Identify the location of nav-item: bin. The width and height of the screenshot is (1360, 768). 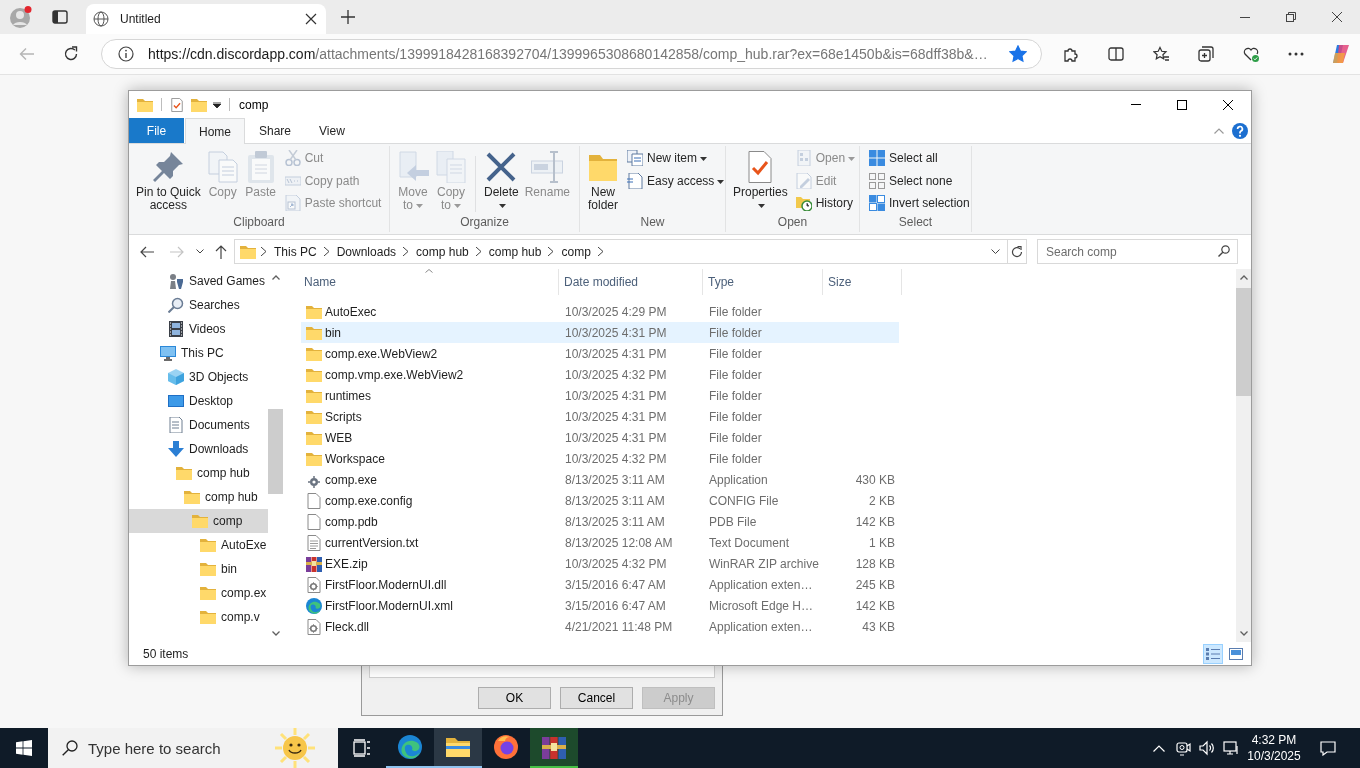
(198, 569).